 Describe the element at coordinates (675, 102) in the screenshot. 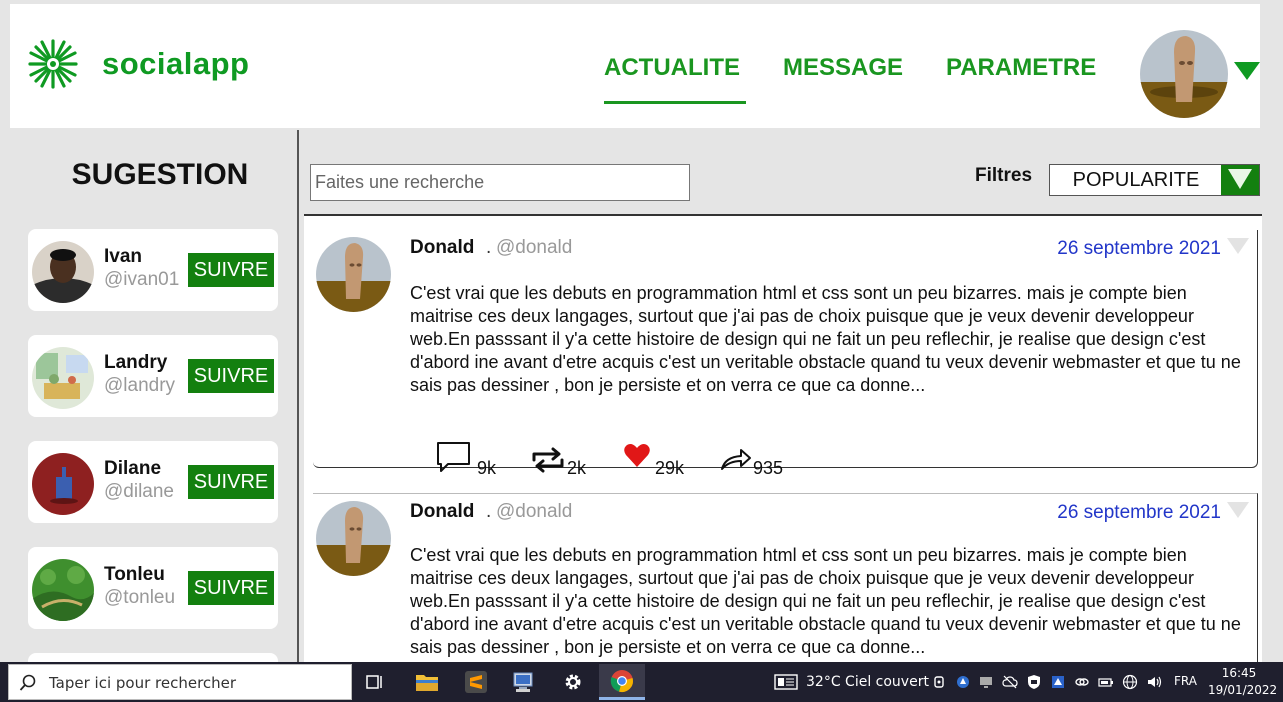

I see `nav-active-indicator` at that location.